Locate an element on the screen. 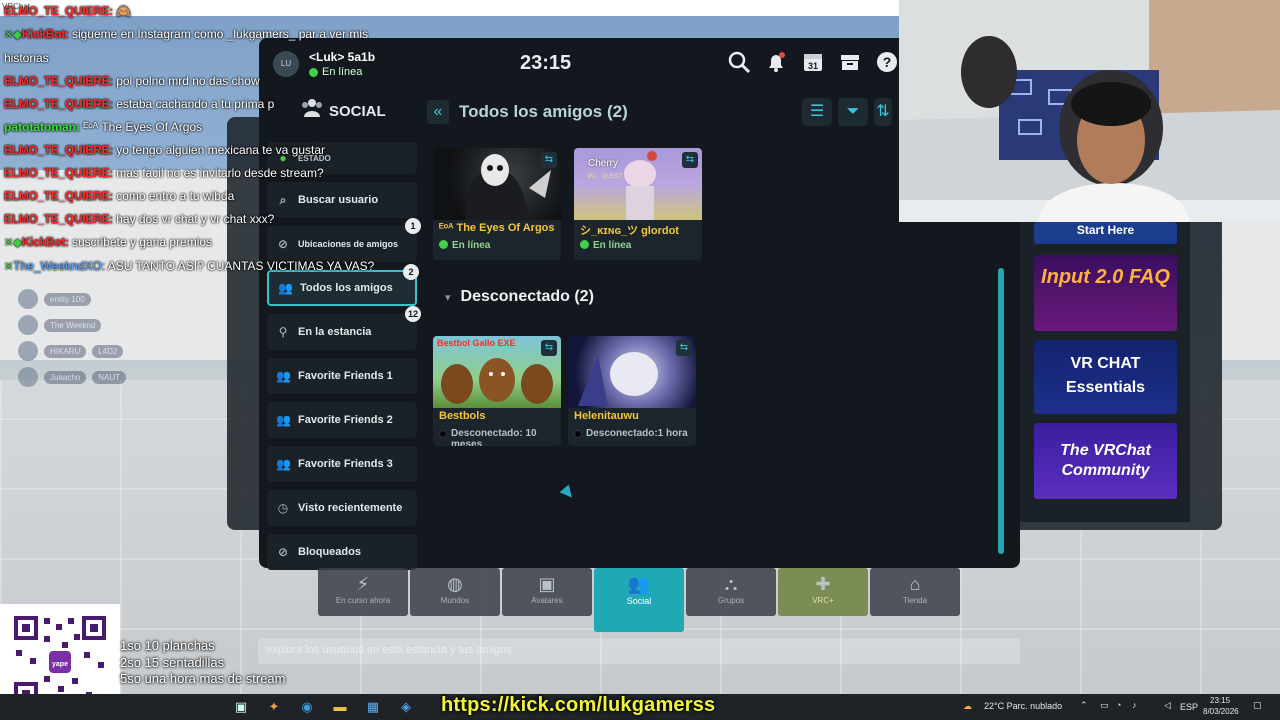  taskbar-date: 8/03/2026 is located at coordinates (1221, 711).